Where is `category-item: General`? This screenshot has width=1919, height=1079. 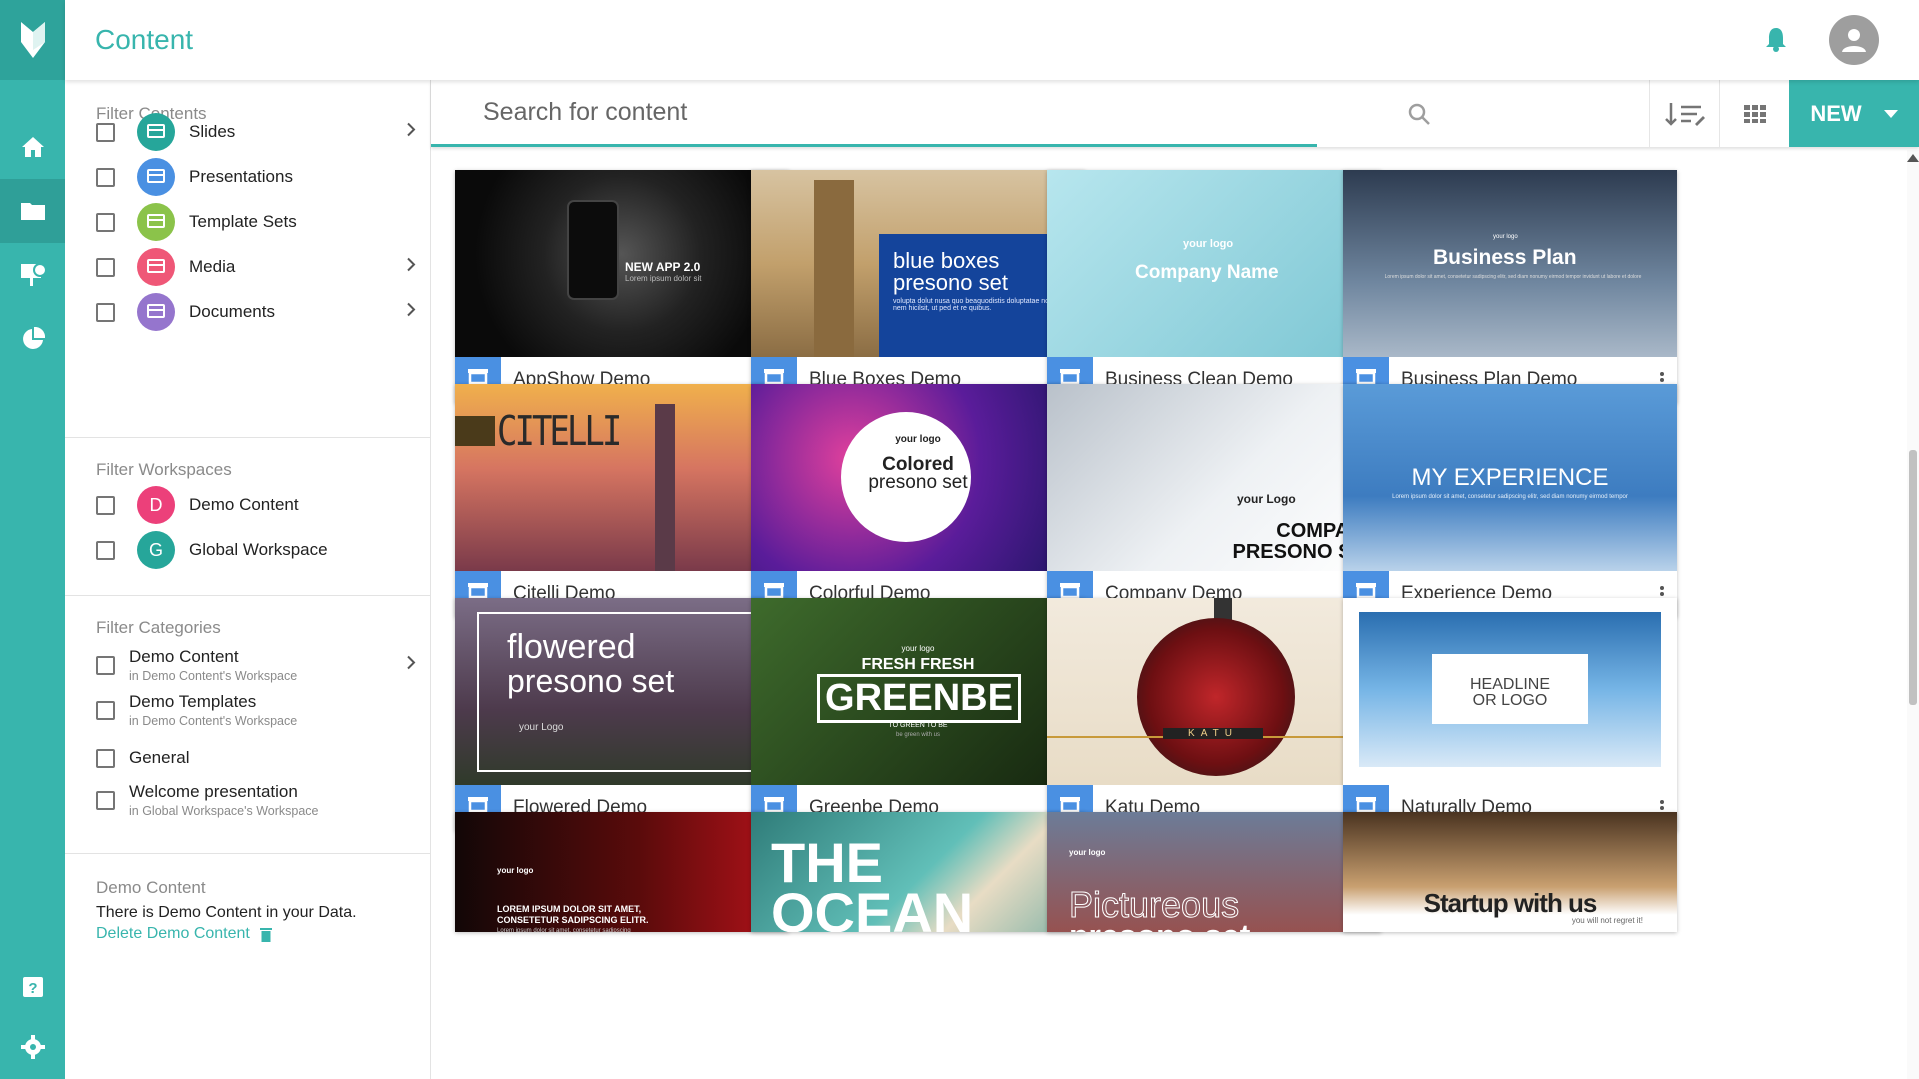
category-item: General is located at coordinates (256, 758).